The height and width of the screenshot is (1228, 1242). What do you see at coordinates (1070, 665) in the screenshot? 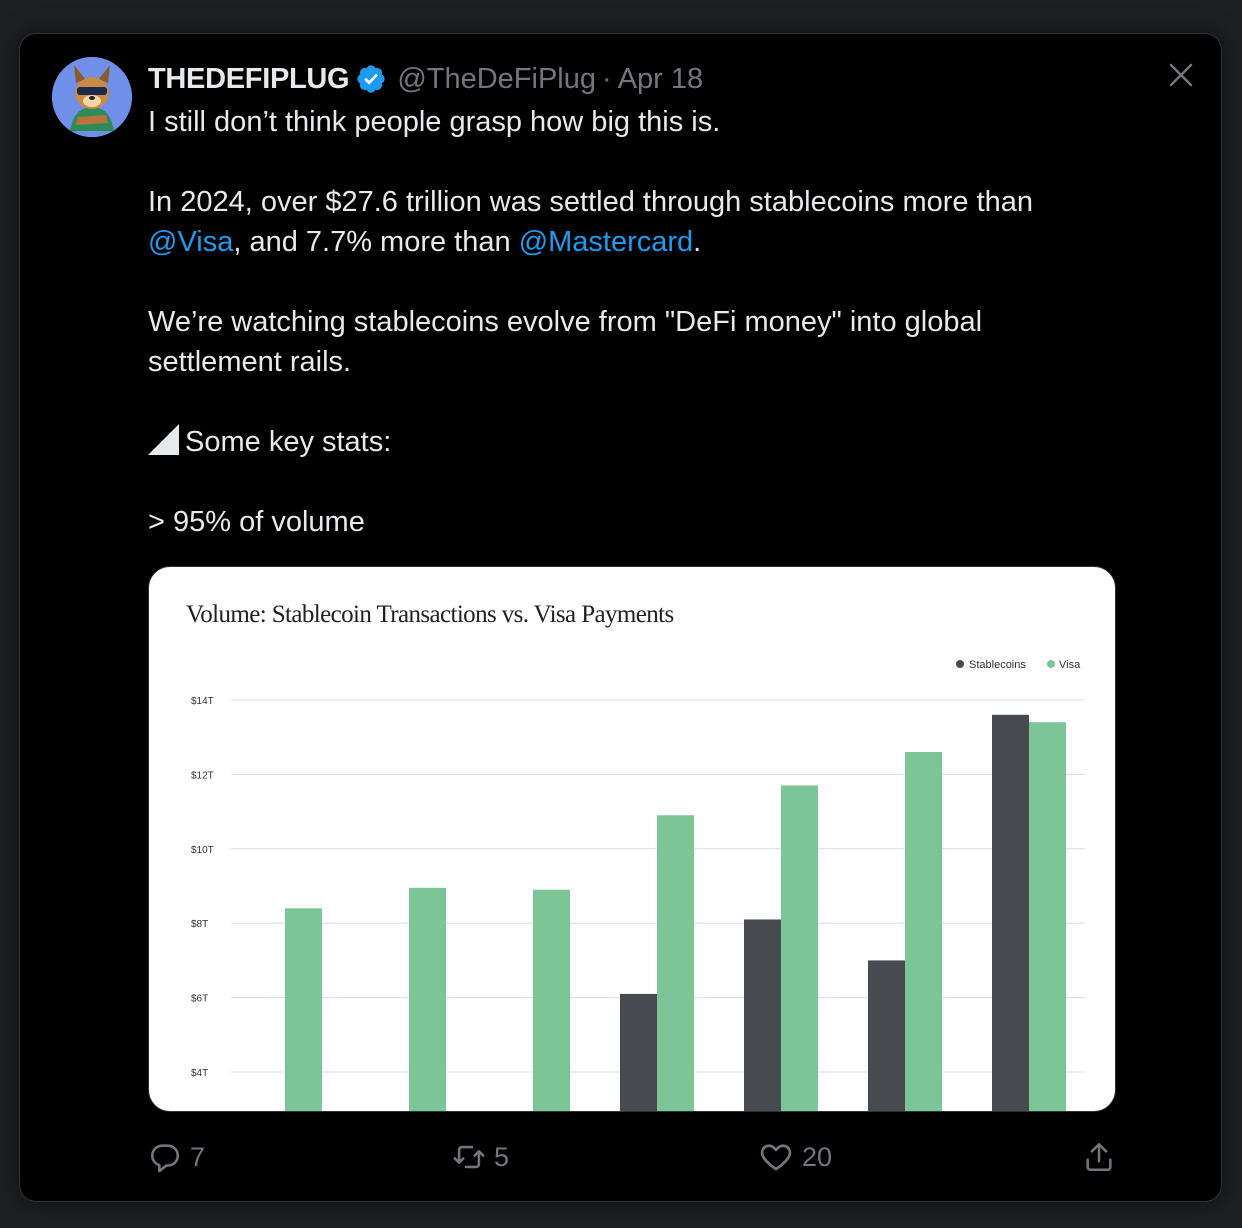
I see `legend-label-visa: Visa` at bounding box center [1070, 665].